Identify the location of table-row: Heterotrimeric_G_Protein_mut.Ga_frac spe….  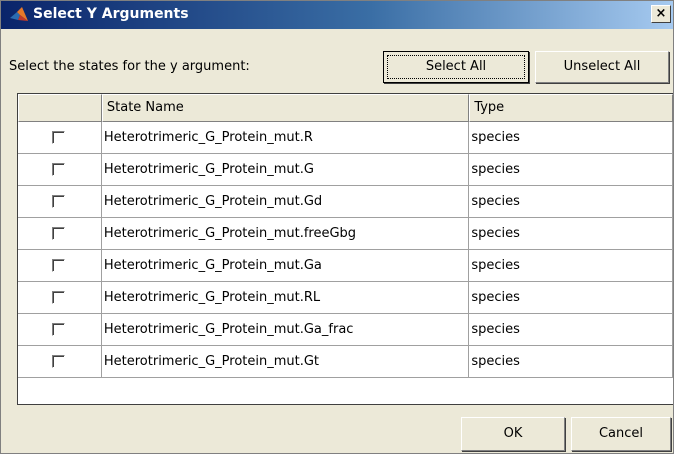
(345, 330).